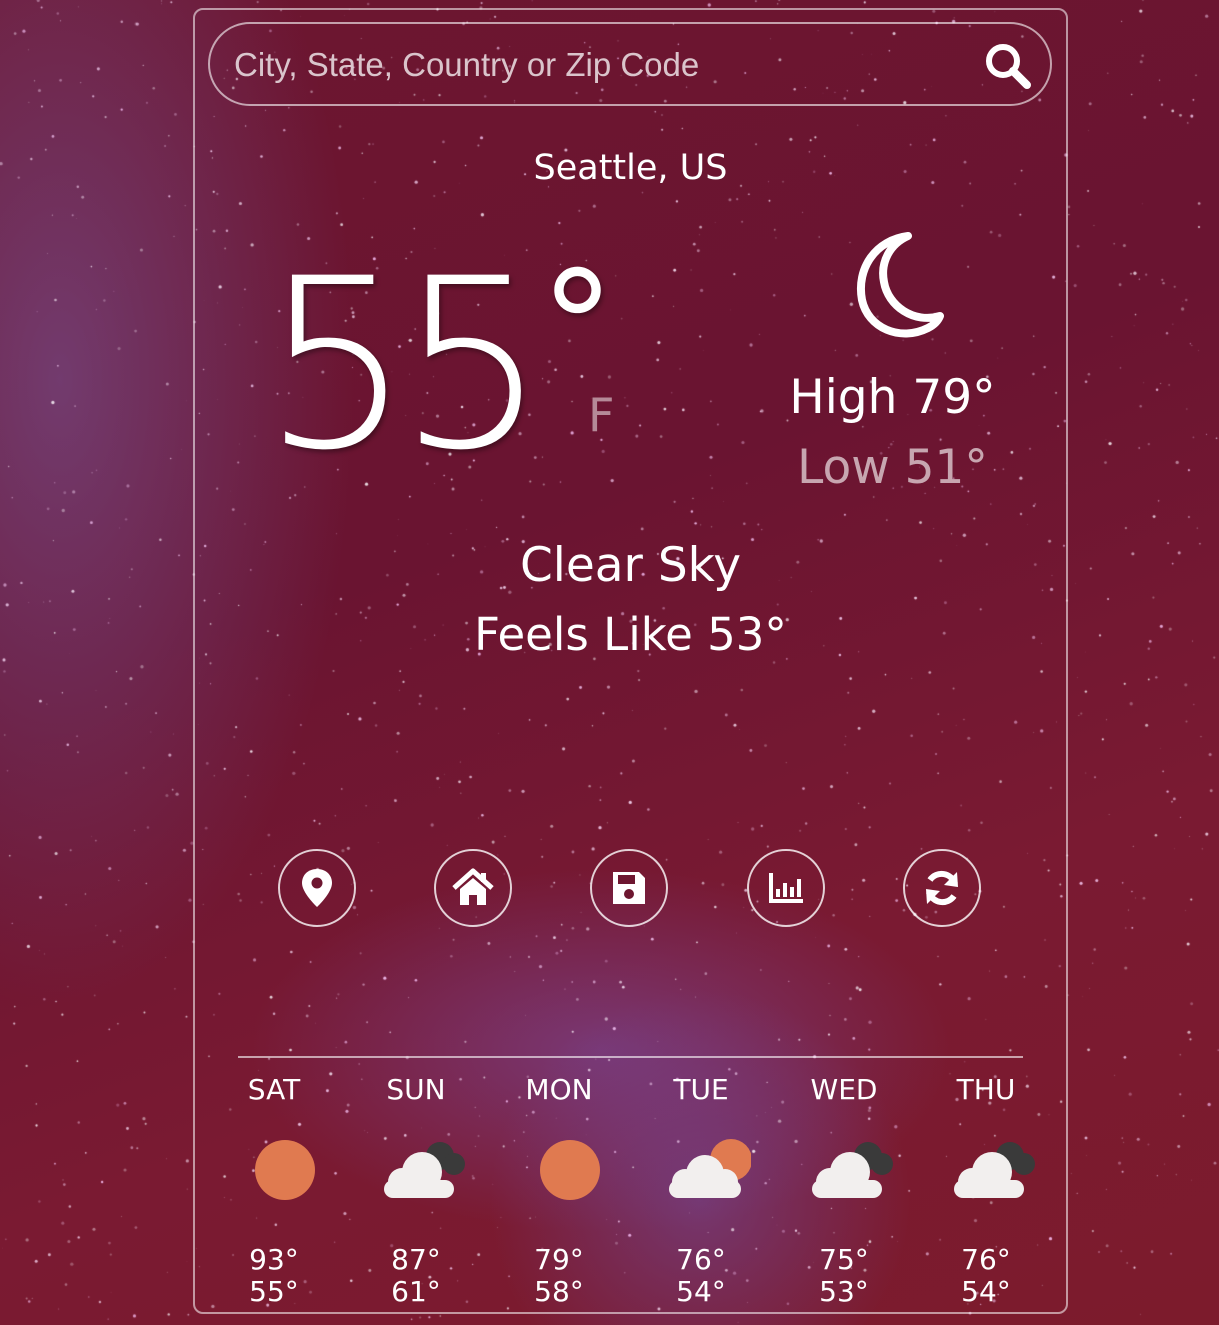 This screenshot has height=1325, width=1219. What do you see at coordinates (559, 1089) in the screenshot?
I see `forecast-day-name: MON` at bounding box center [559, 1089].